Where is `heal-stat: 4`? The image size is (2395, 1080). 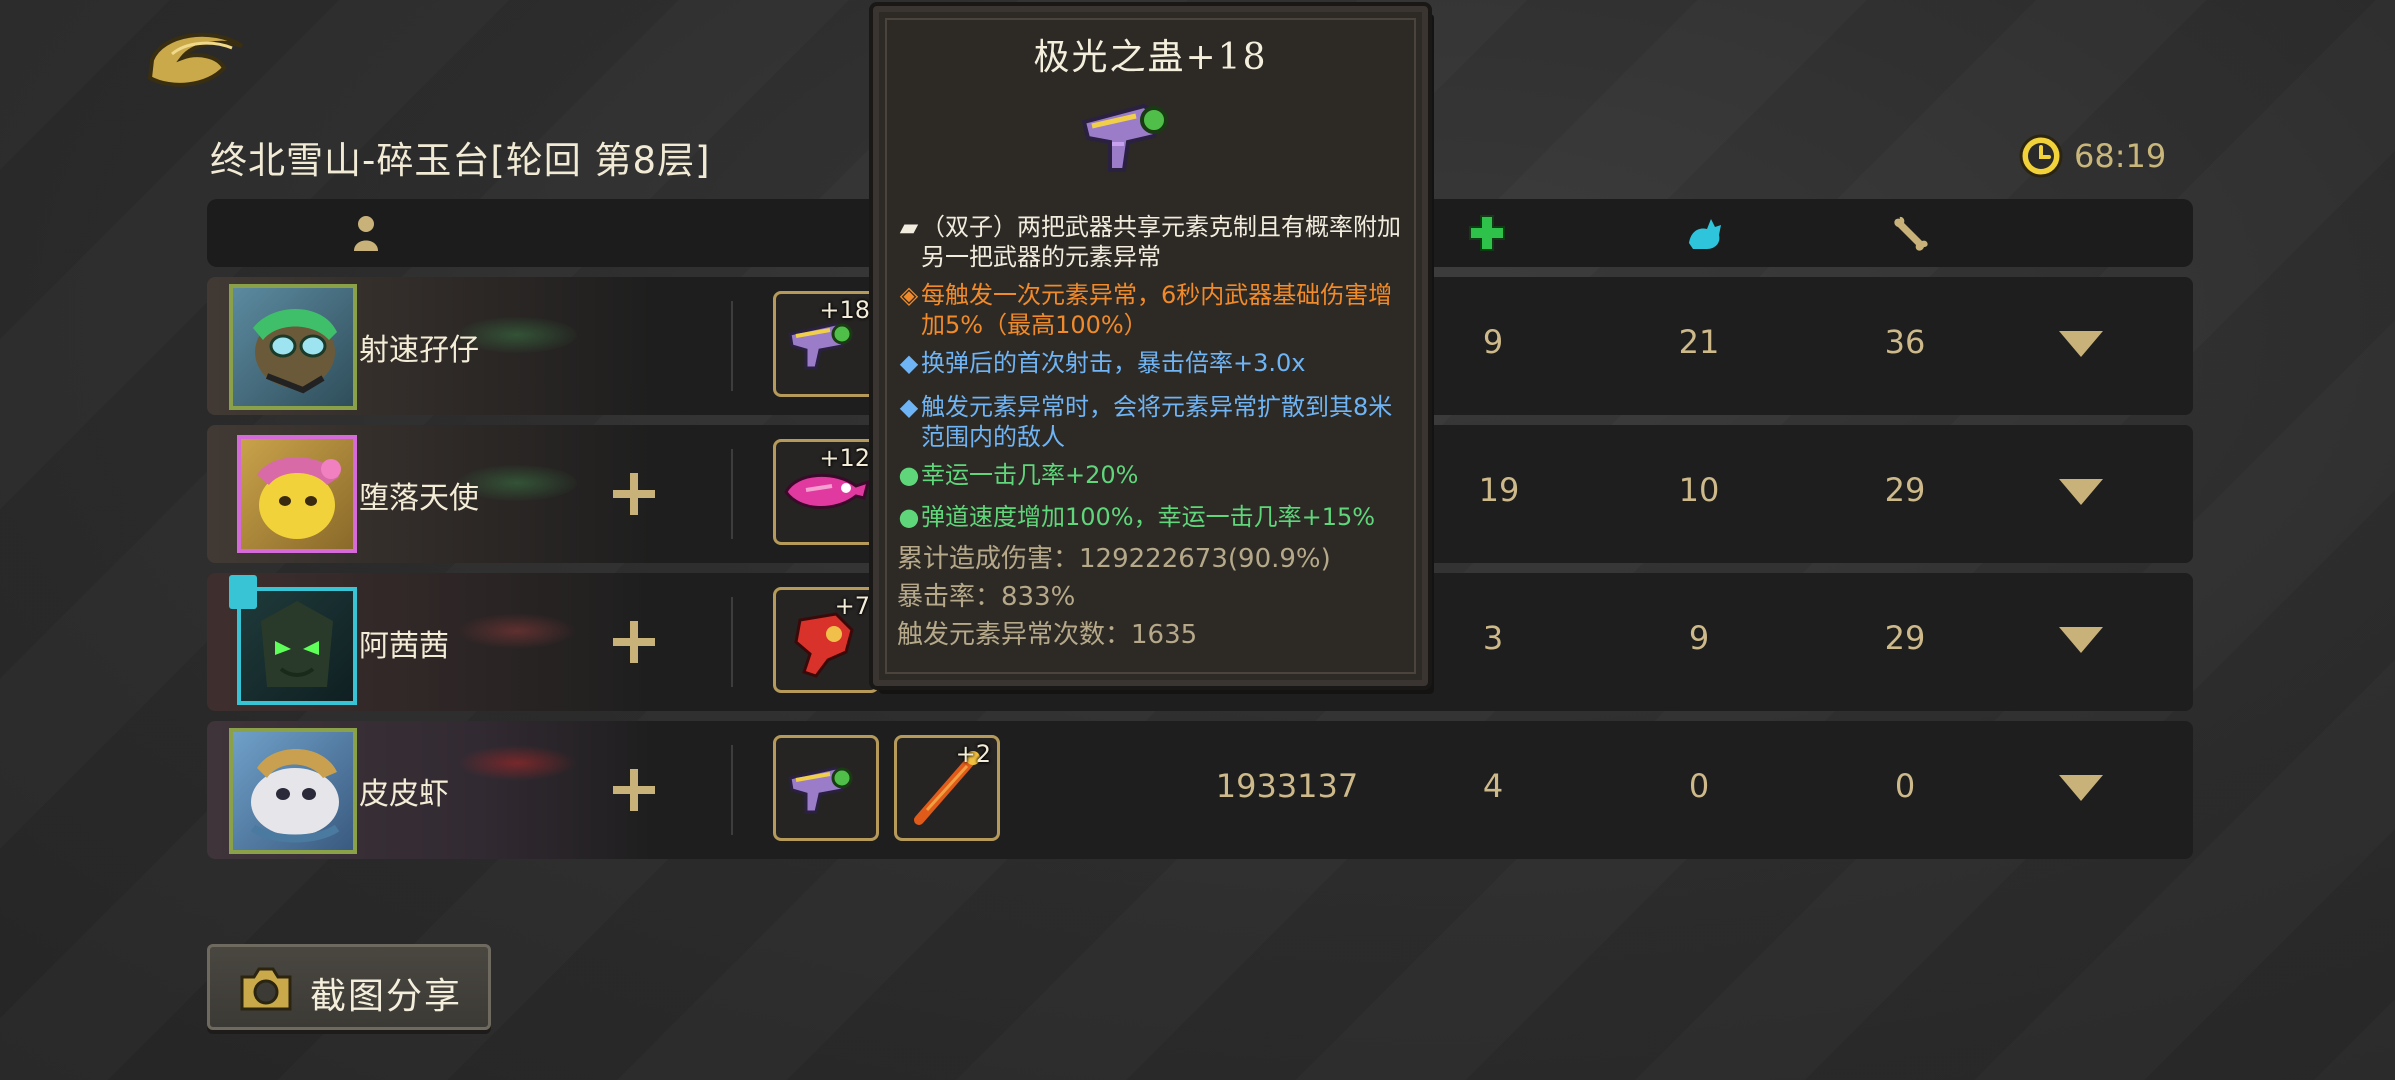 heal-stat: 4 is located at coordinates (1493, 786).